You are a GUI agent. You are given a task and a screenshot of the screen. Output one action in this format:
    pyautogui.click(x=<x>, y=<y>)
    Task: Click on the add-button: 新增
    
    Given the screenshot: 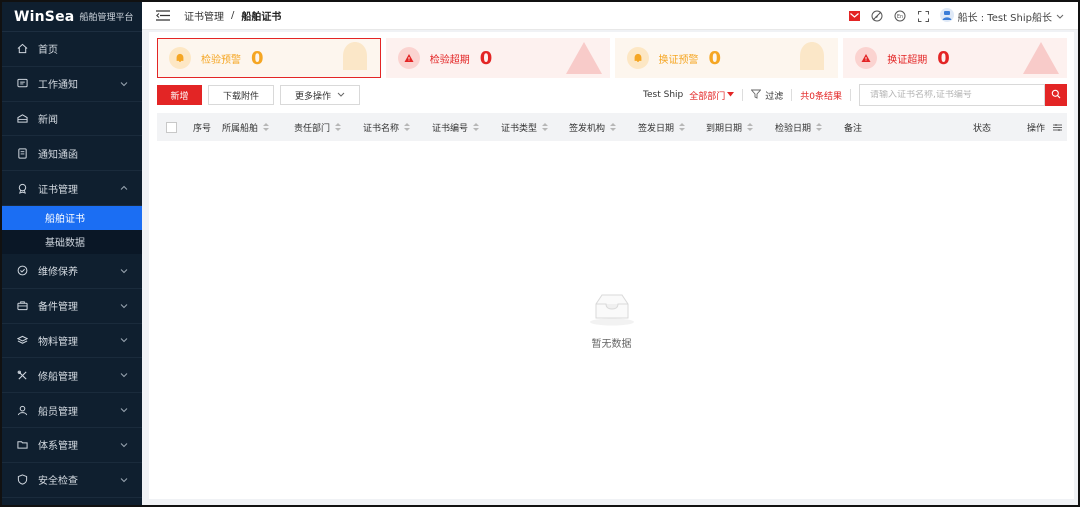 What is the action you would take?
    pyautogui.click(x=179, y=95)
    